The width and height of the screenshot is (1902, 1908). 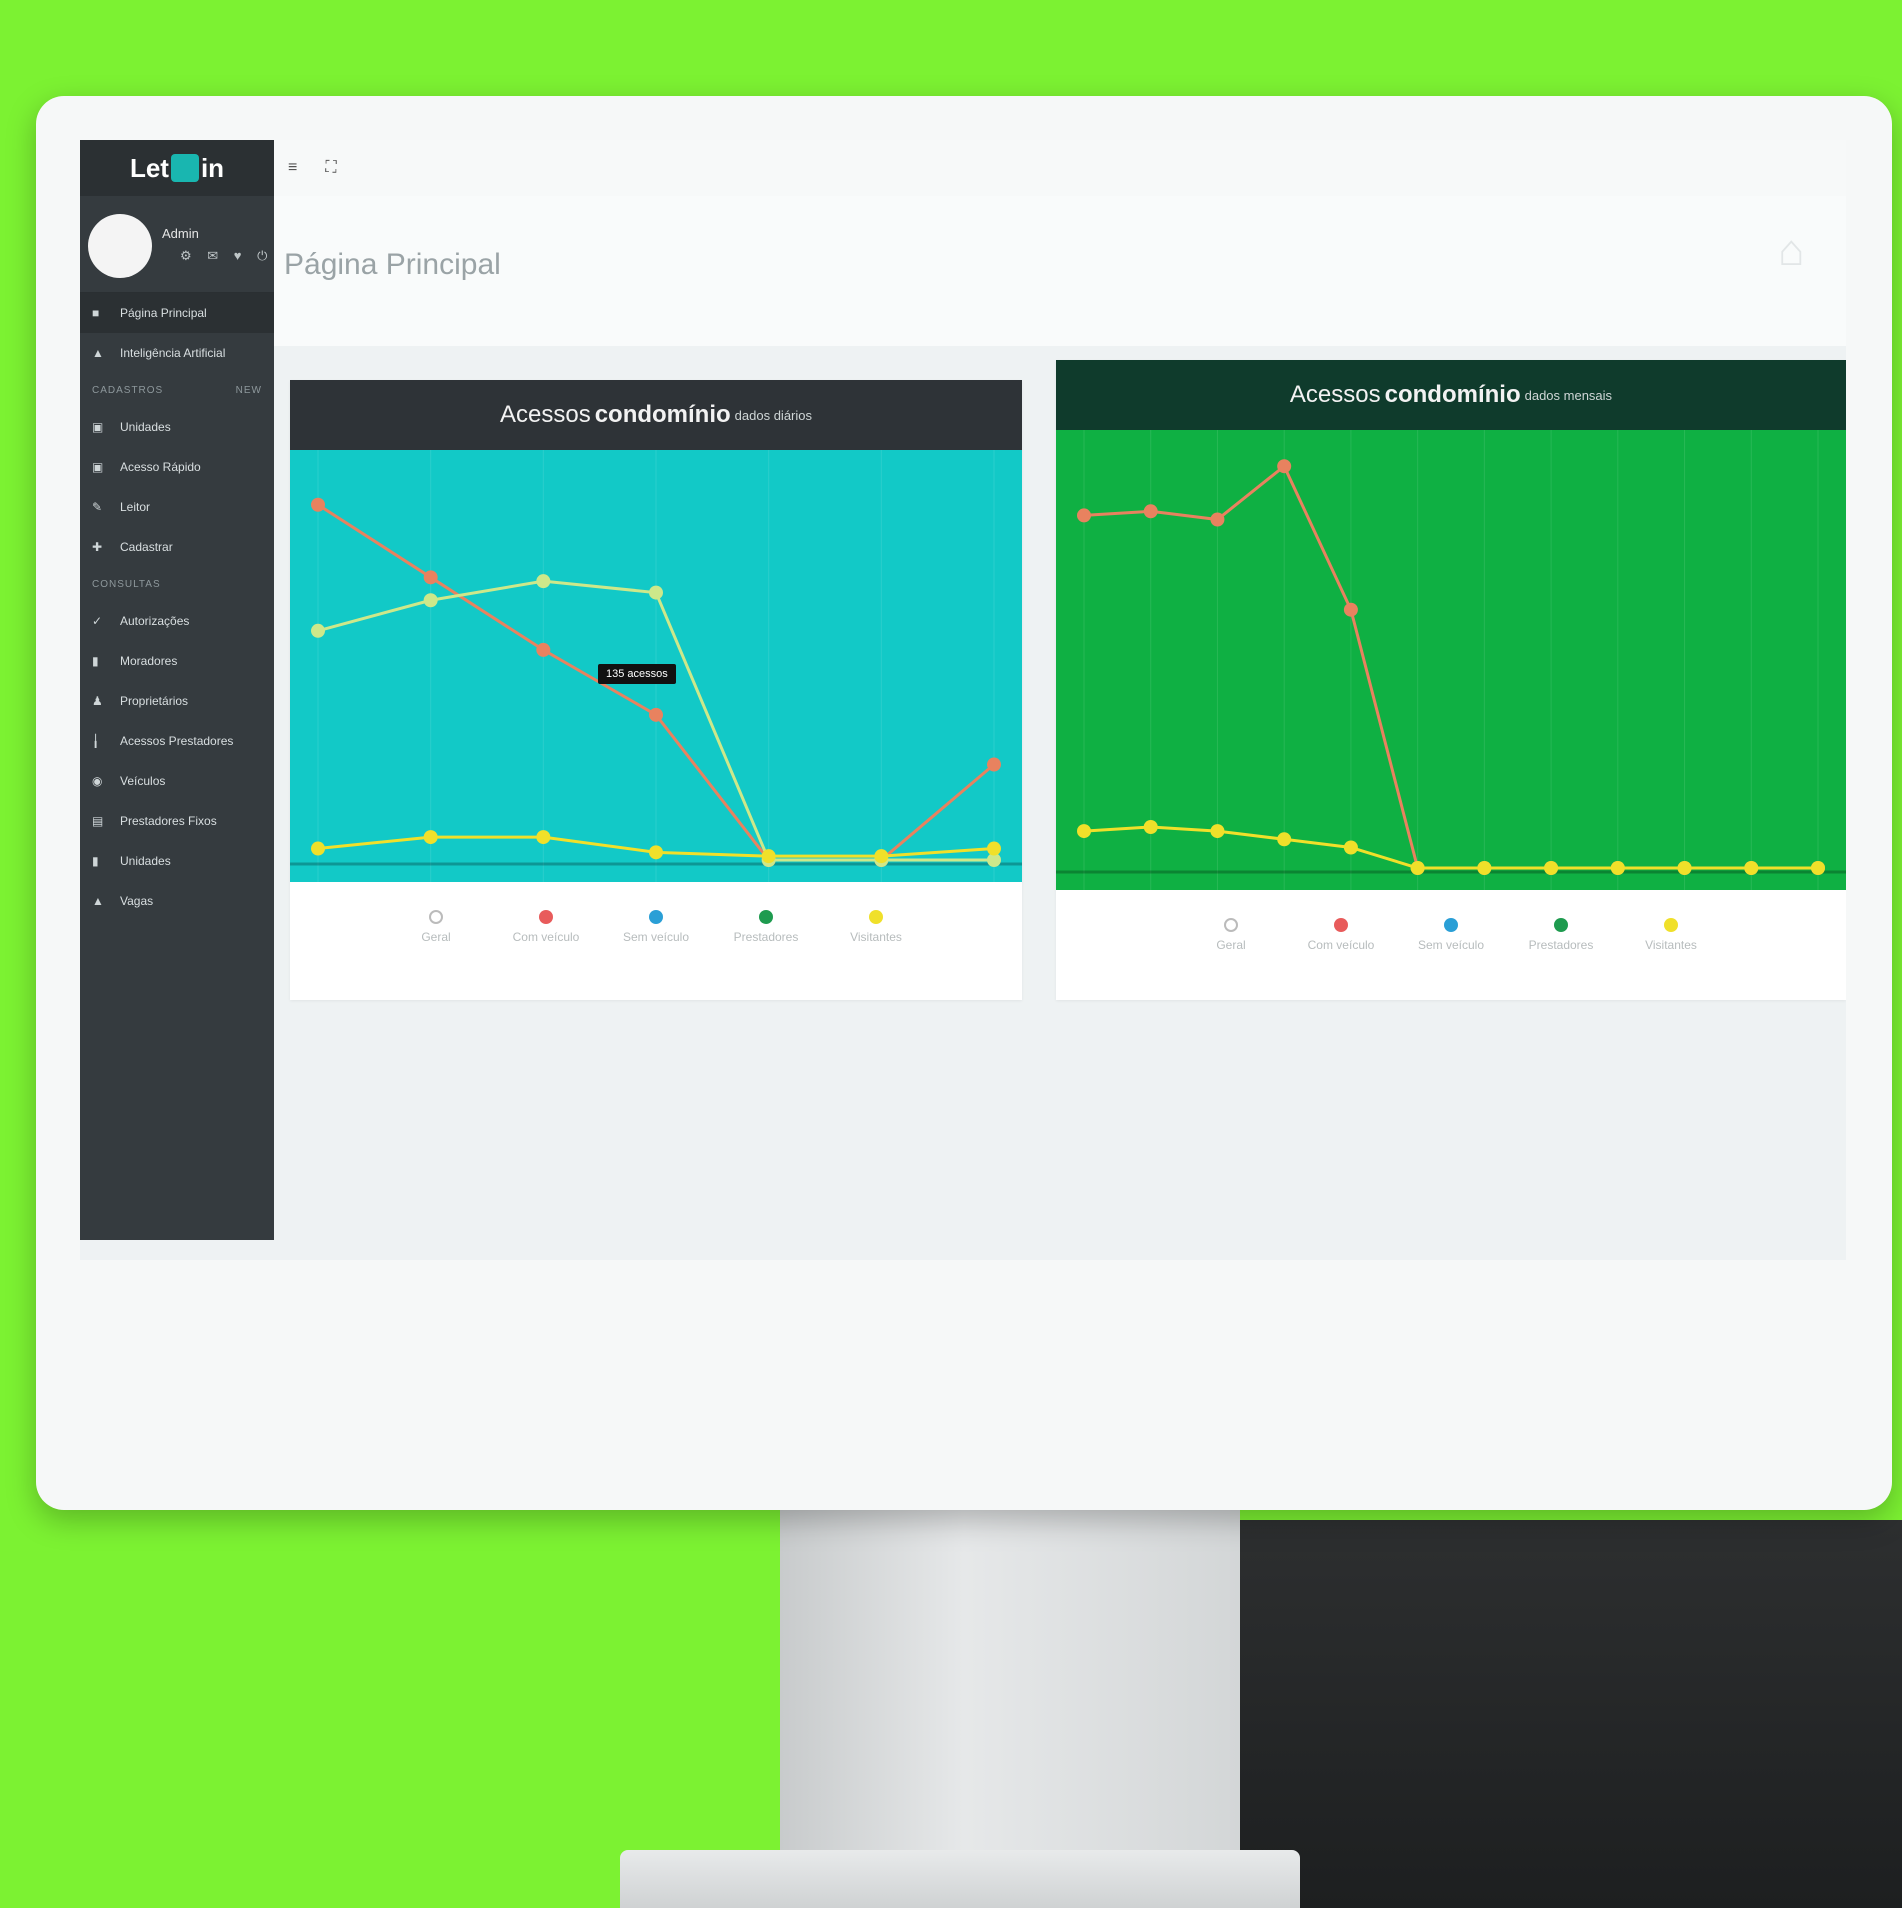 I want to click on sidebar-item-label: Prestadores Fixos, so click(x=168, y=821).